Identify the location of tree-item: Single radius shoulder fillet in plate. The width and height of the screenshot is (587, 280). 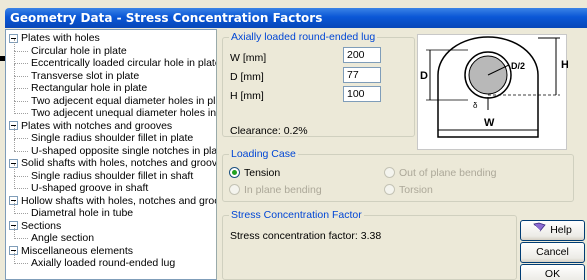
(112, 138).